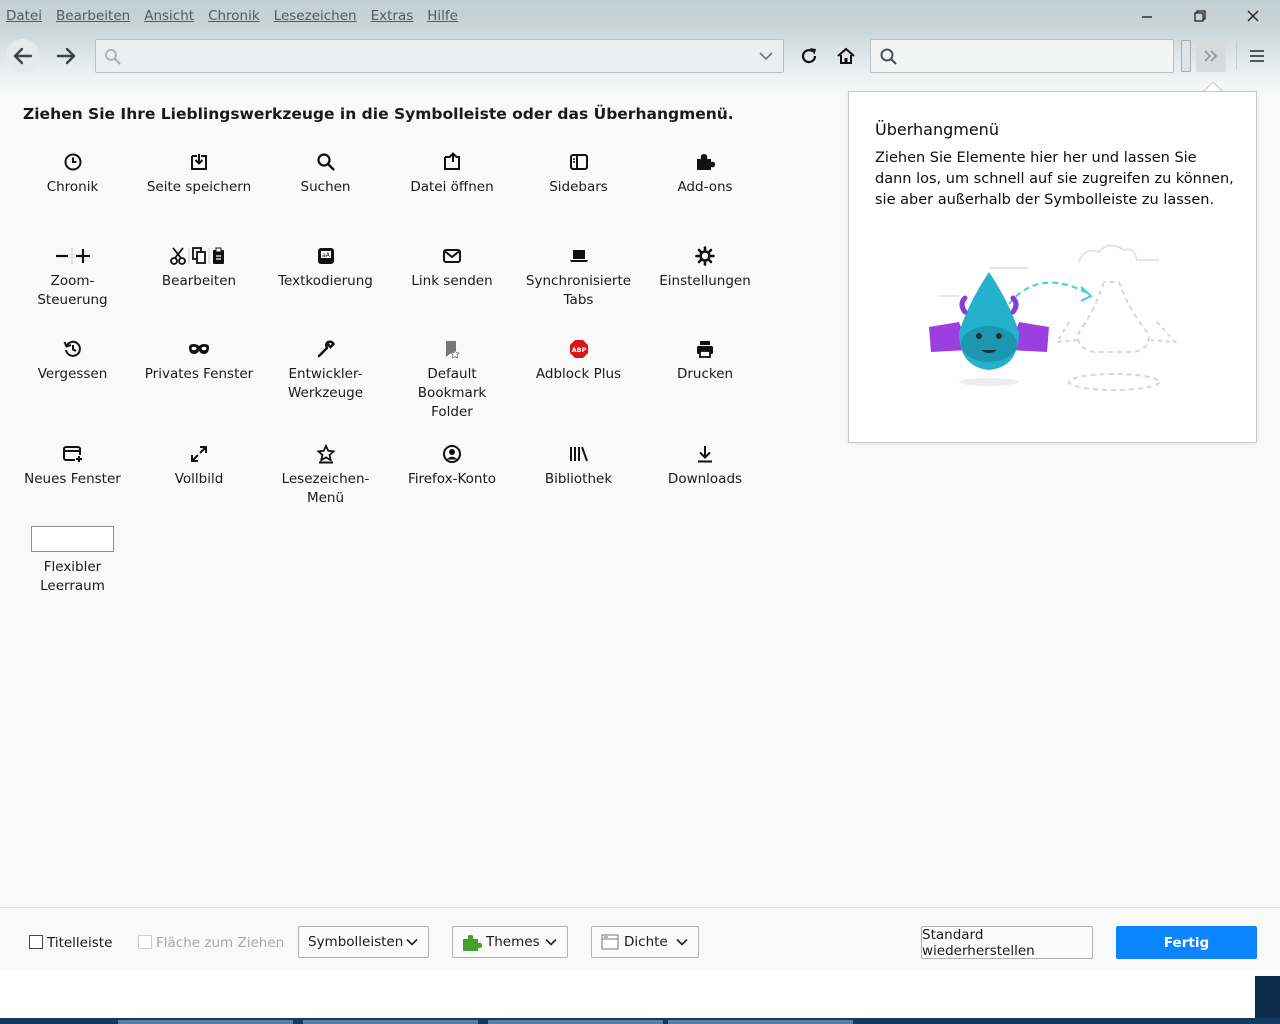  Describe the element at coordinates (72, 187) in the screenshot. I see `palette-item-label: Chronik` at that location.